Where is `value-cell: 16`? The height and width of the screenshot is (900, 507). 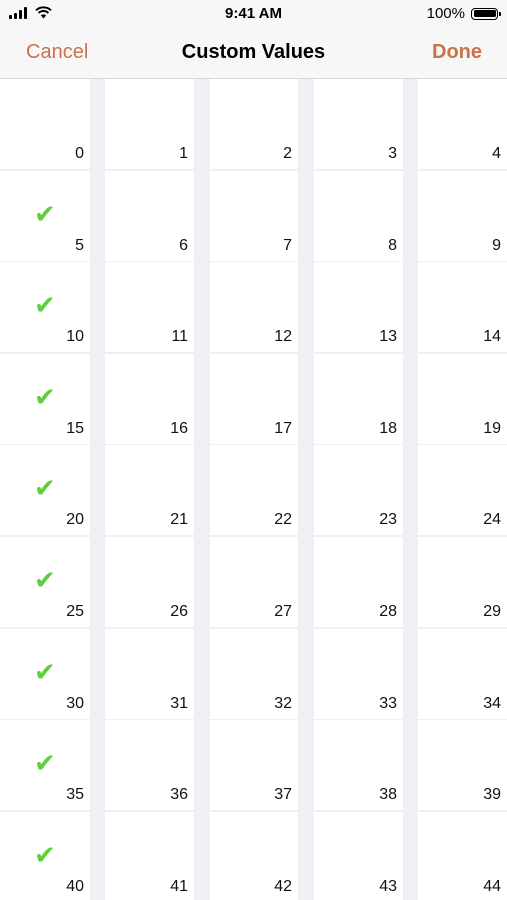 value-cell: 16 is located at coordinates (149, 399).